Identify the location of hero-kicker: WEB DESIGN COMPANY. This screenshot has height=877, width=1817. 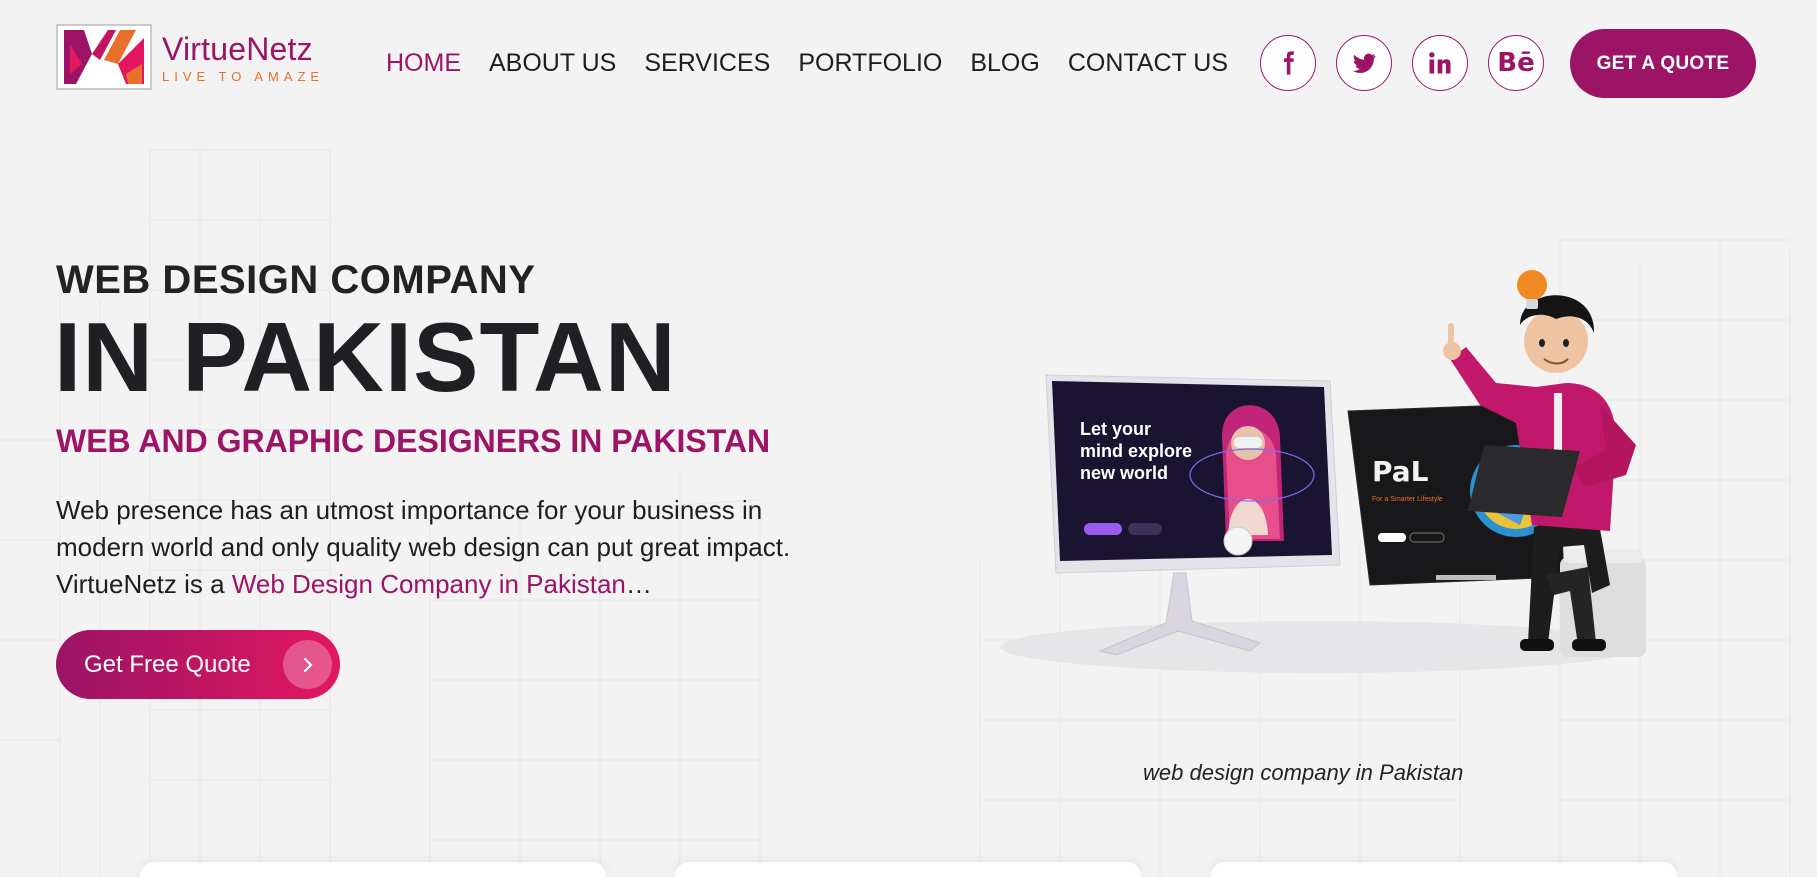
(296, 280).